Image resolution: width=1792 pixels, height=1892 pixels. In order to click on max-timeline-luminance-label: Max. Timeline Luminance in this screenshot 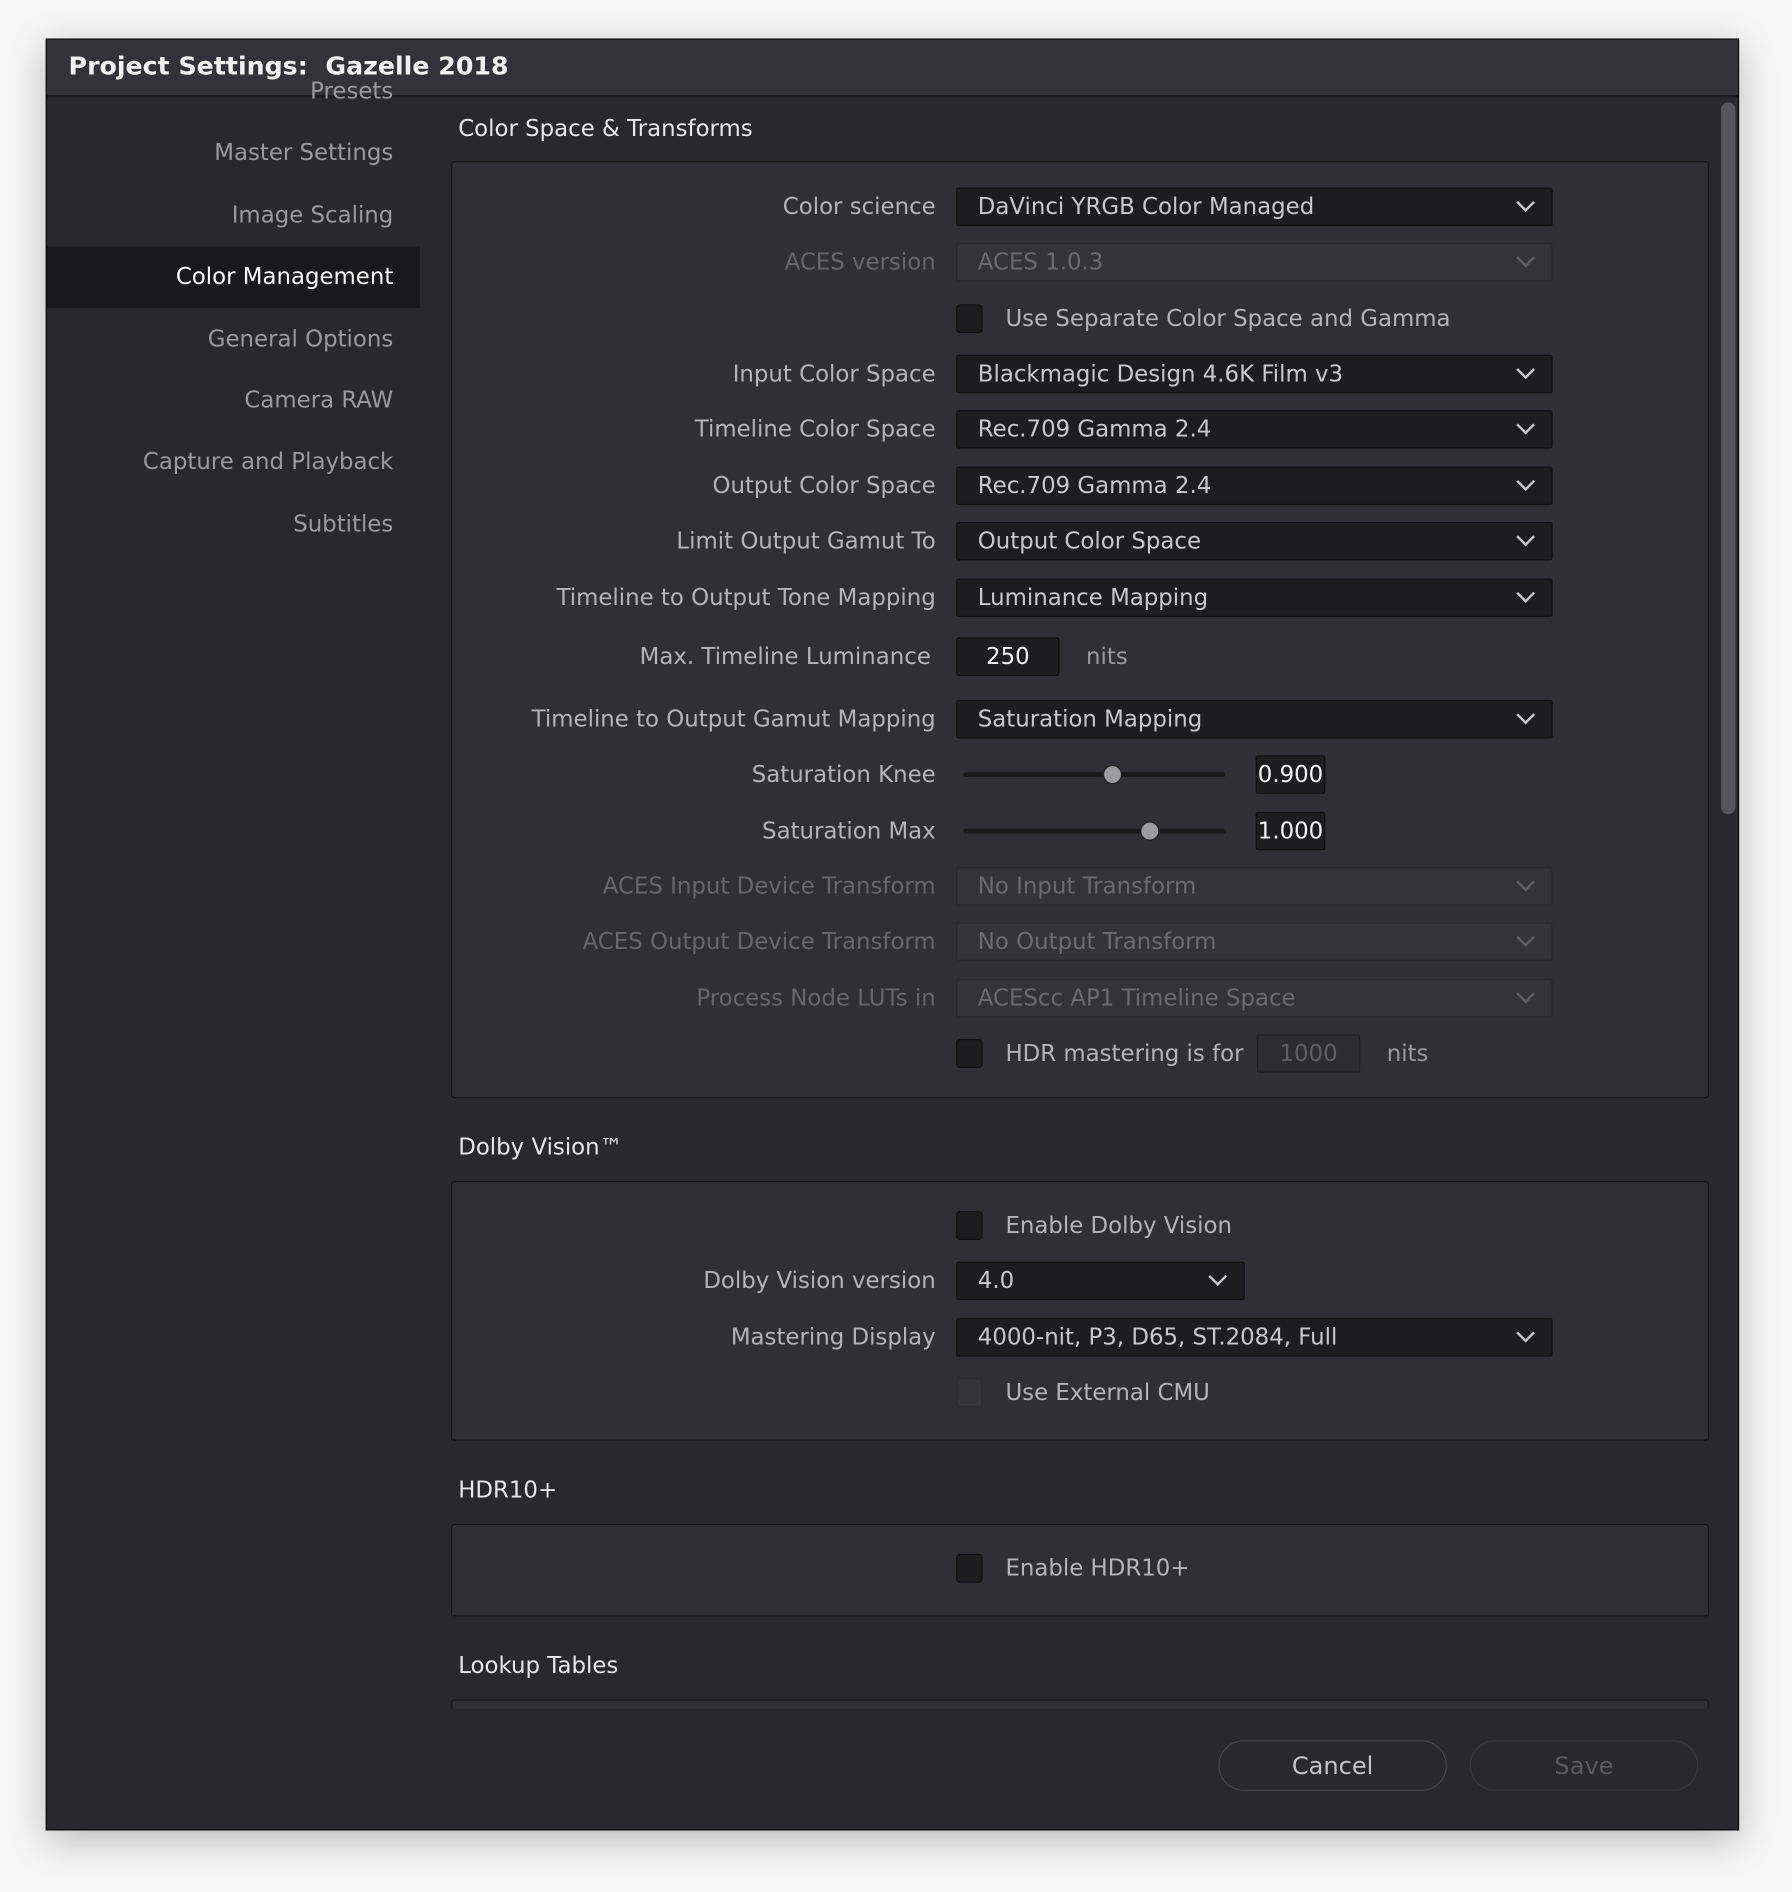, I will do `click(785, 656)`.